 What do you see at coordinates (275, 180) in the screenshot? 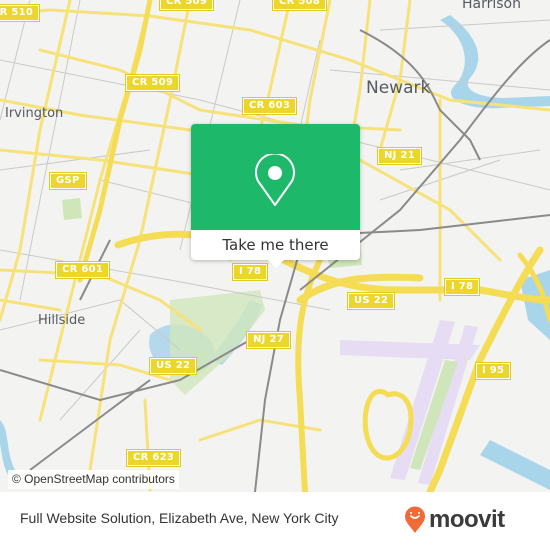
I see `location-pin-icon` at bounding box center [275, 180].